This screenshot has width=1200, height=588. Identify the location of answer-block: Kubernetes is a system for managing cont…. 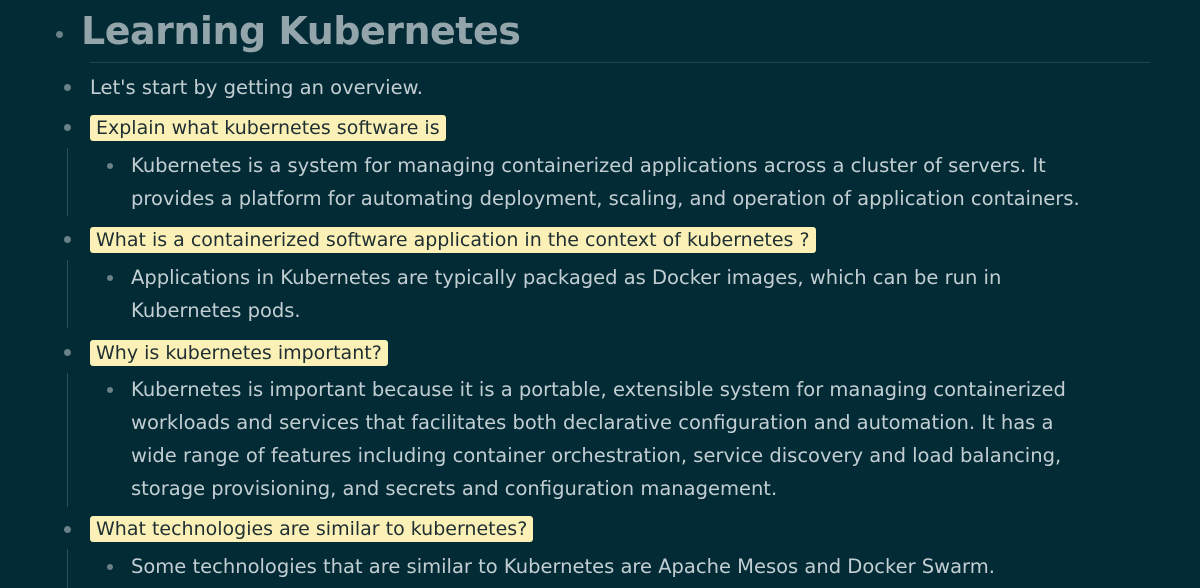
(641, 182).